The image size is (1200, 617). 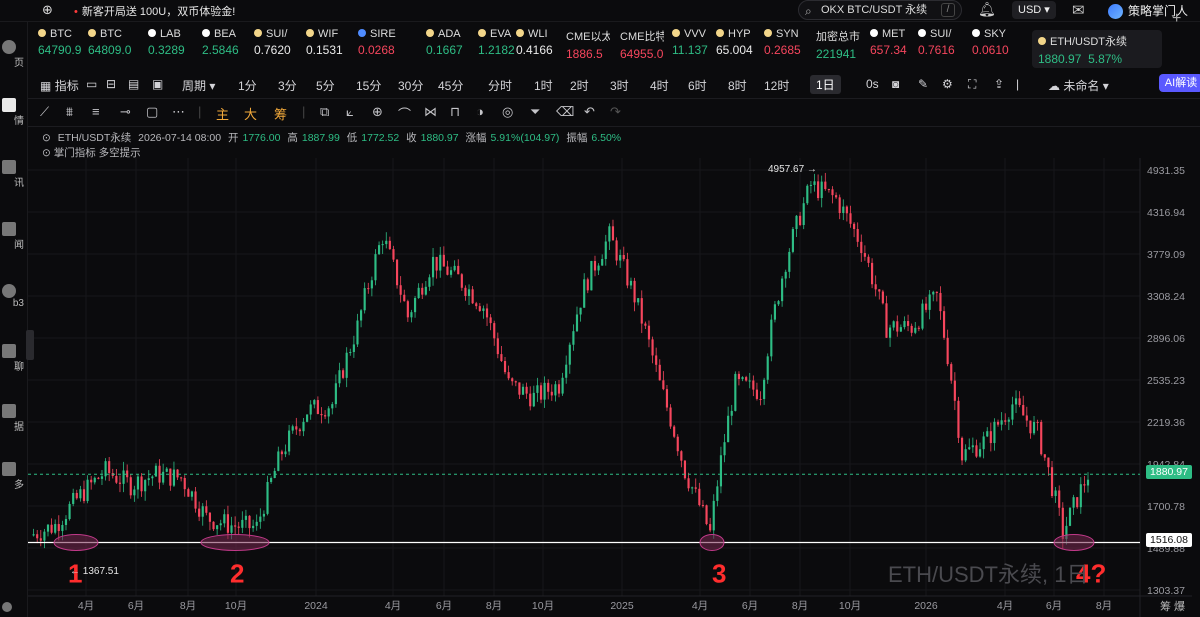 What do you see at coordinates (46, 138) in the screenshot?
I see `collapse-icon: ⊙` at bounding box center [46, 138].